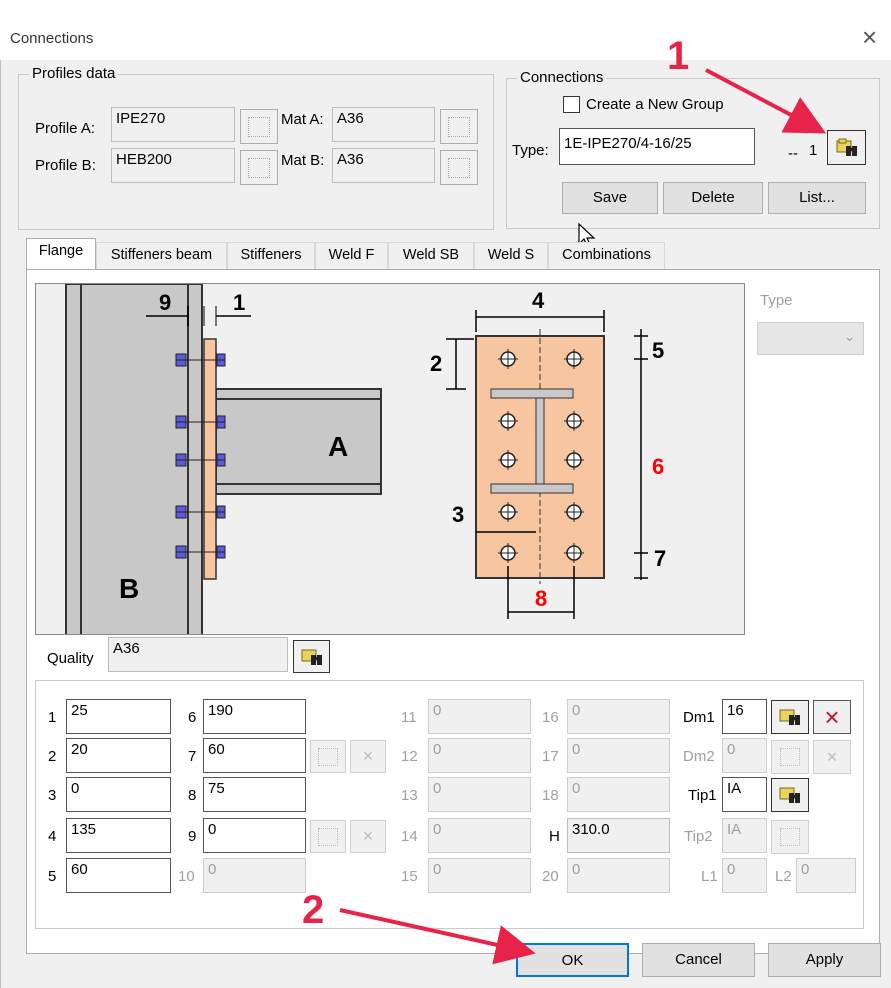 This screenshot has height=988, width=891. What do you see at coordinates (313, 910) in the screenshot?
I see `annotation-marker-2: 2` at bounding box center [313, 910].